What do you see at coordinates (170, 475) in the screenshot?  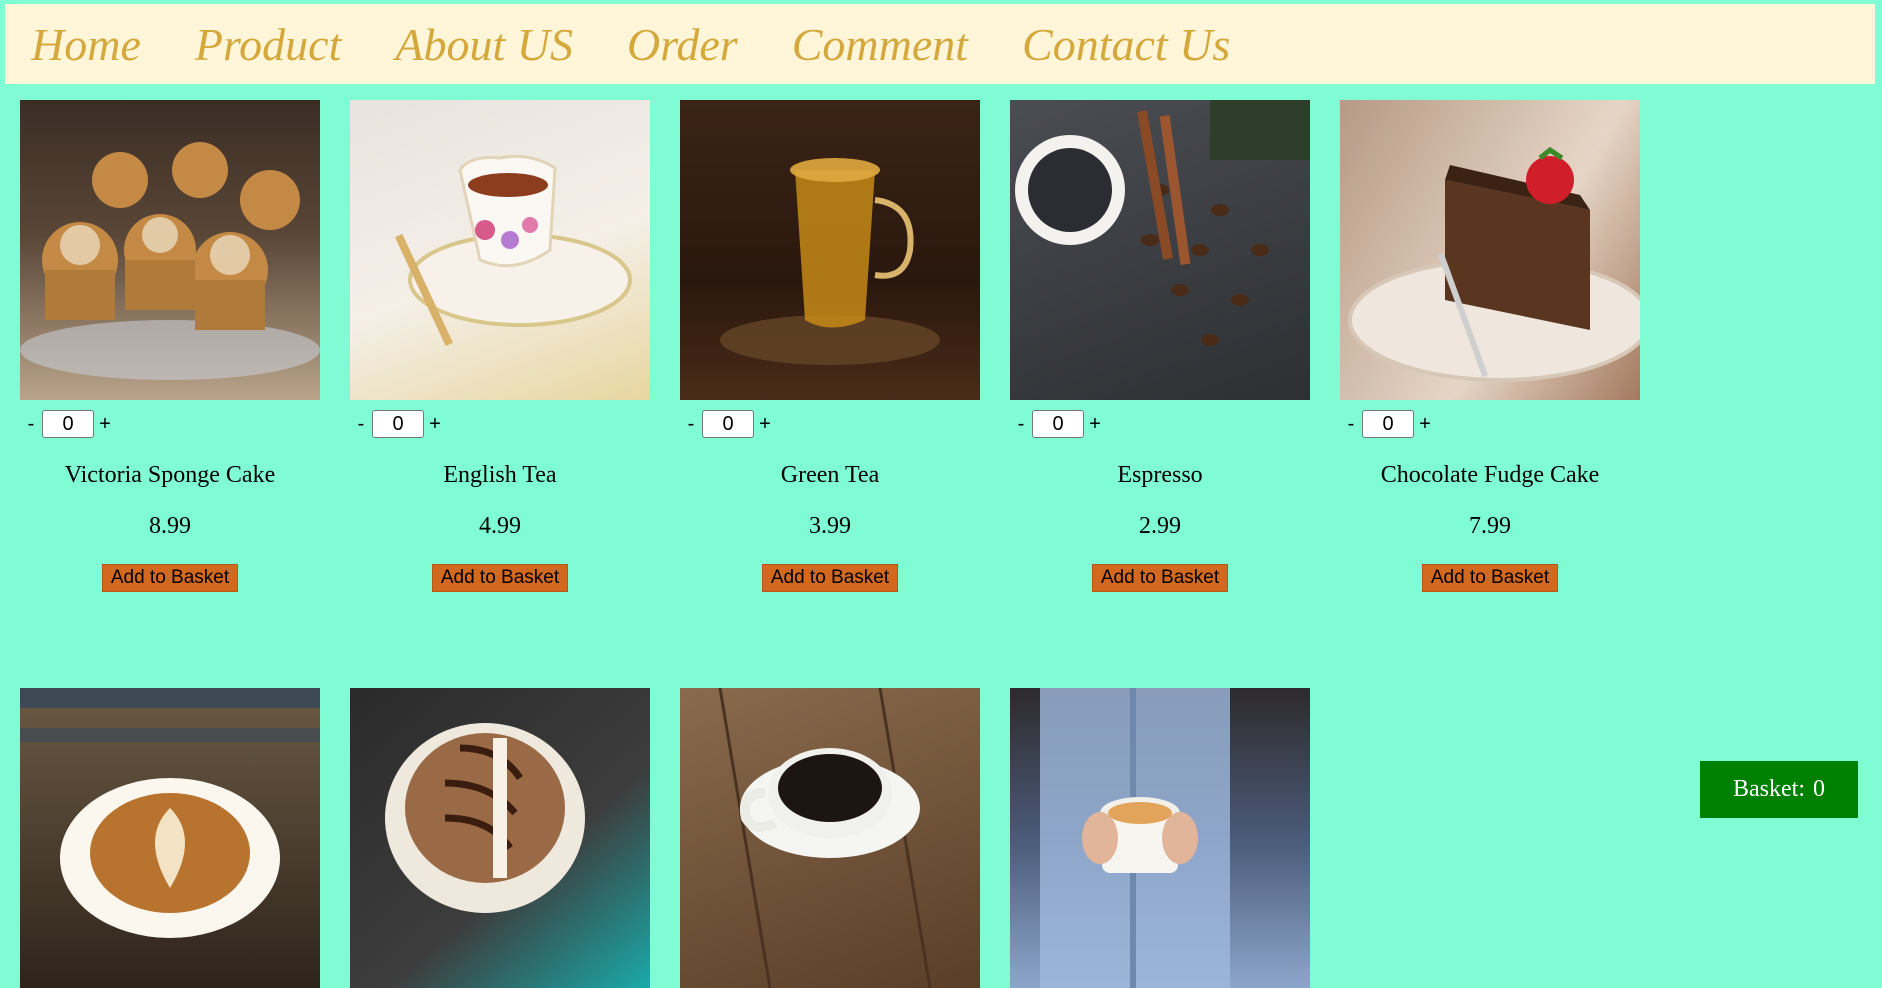 I see `product-name: Victoria Sponge Cake` at bounding box center [170, 475].